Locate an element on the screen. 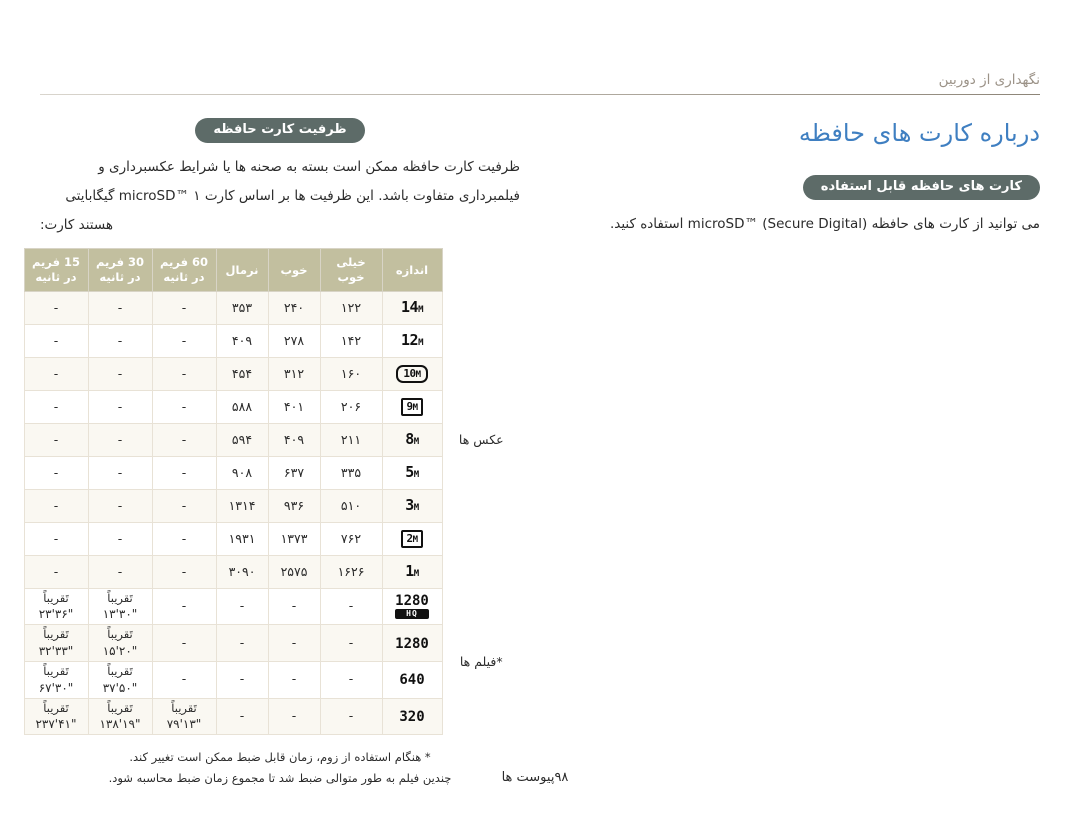 The width and height of the screenshot is (1080, 815). cell-normal: ۱۹۳۱ is located at coordinates (242, 538).